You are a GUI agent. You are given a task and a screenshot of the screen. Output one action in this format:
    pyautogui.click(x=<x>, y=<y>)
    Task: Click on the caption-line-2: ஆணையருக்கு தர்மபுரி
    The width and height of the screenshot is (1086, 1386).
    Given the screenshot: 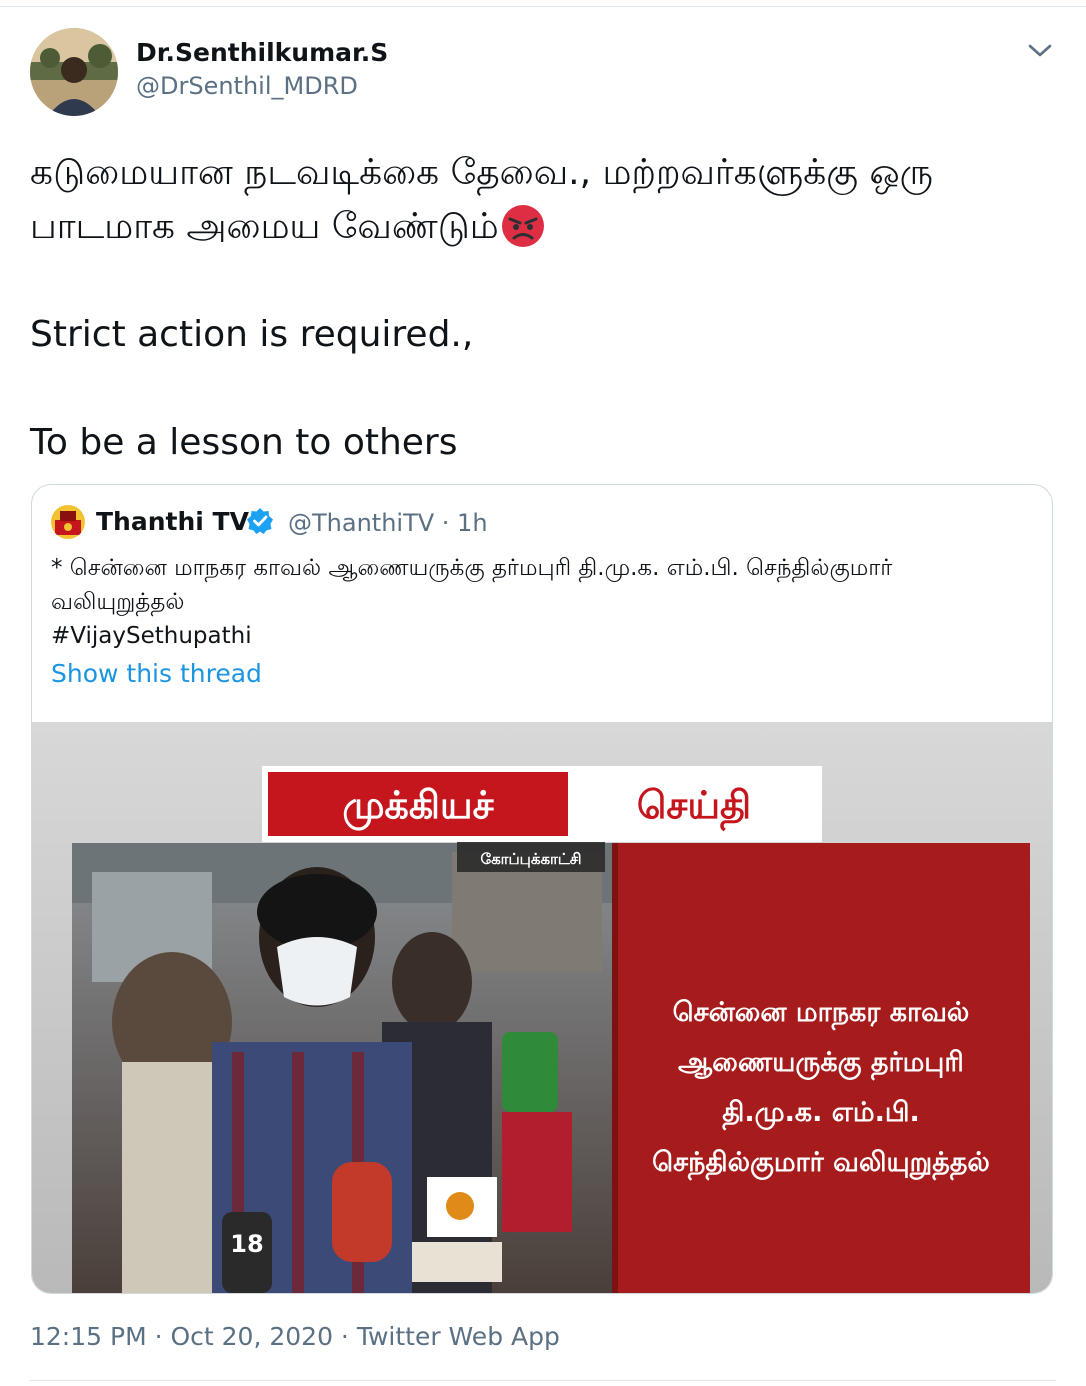 What is the action you would take?
    pyautogui.click(x=821, y=1064)
    